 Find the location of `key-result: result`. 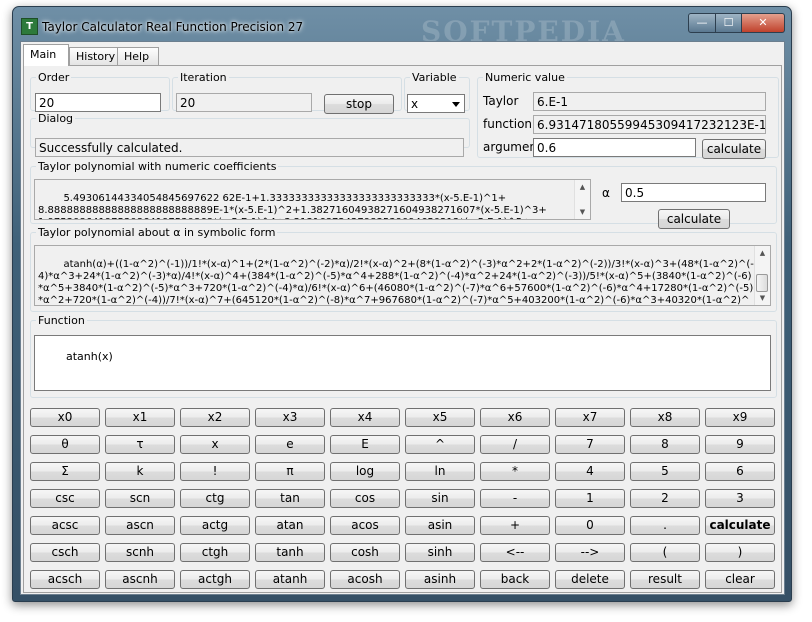

key-result: result is located at coordinates (665, 579).